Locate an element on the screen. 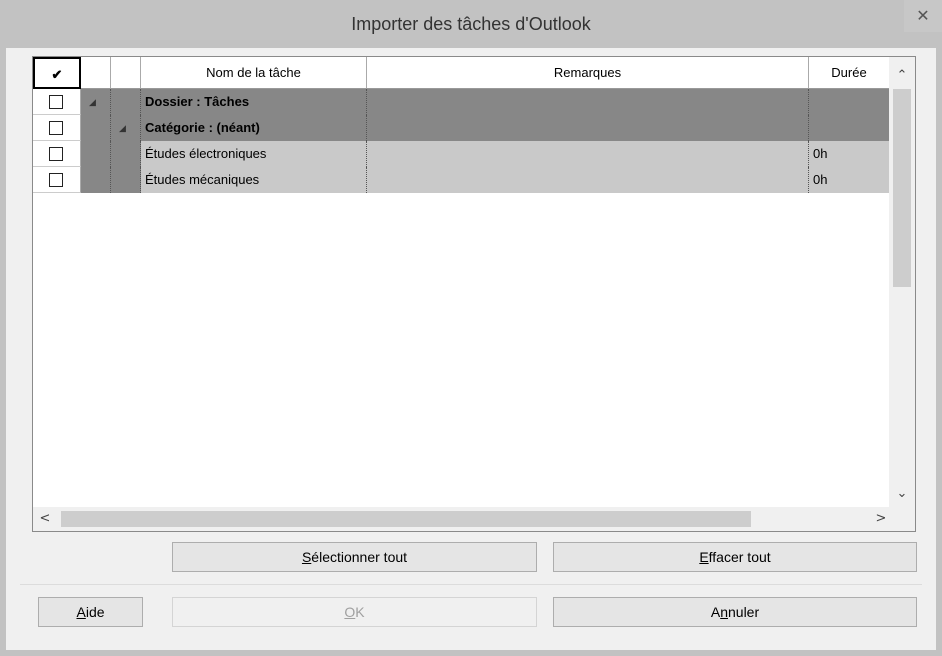  table-row: ◢ Catégorie : (néant) is located at coordinates (461, 128).